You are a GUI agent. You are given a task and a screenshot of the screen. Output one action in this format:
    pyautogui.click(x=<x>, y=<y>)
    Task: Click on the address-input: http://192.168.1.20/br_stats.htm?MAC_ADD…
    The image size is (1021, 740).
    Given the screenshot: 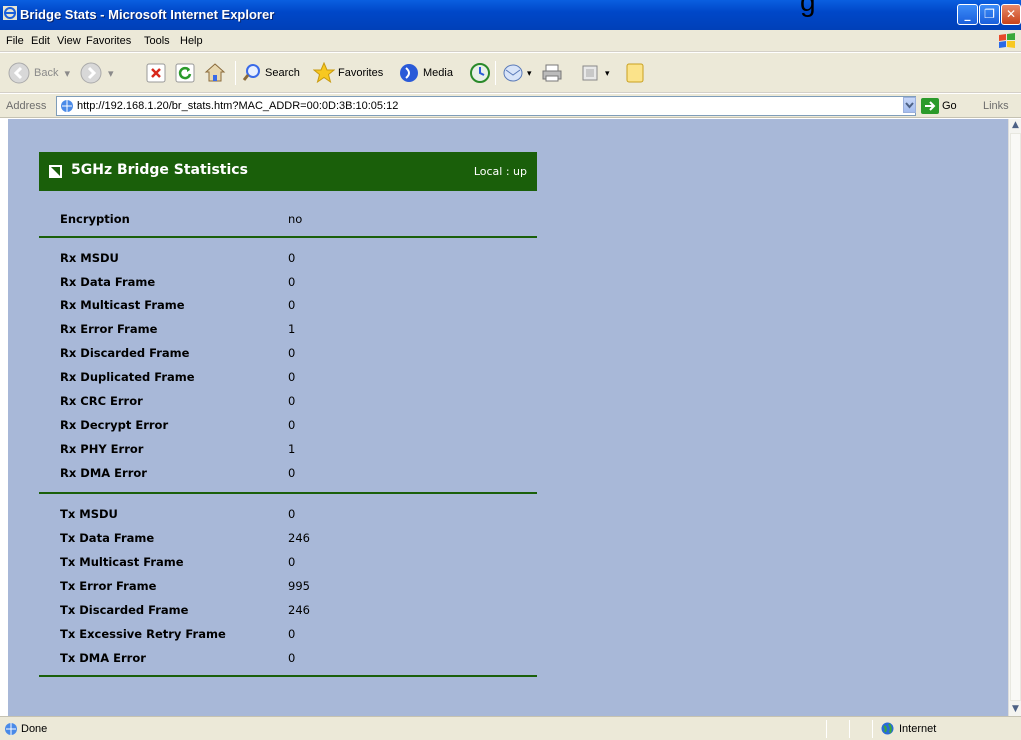 What is the action you would take?
    pyautogui.click(x=486, y=106)
    